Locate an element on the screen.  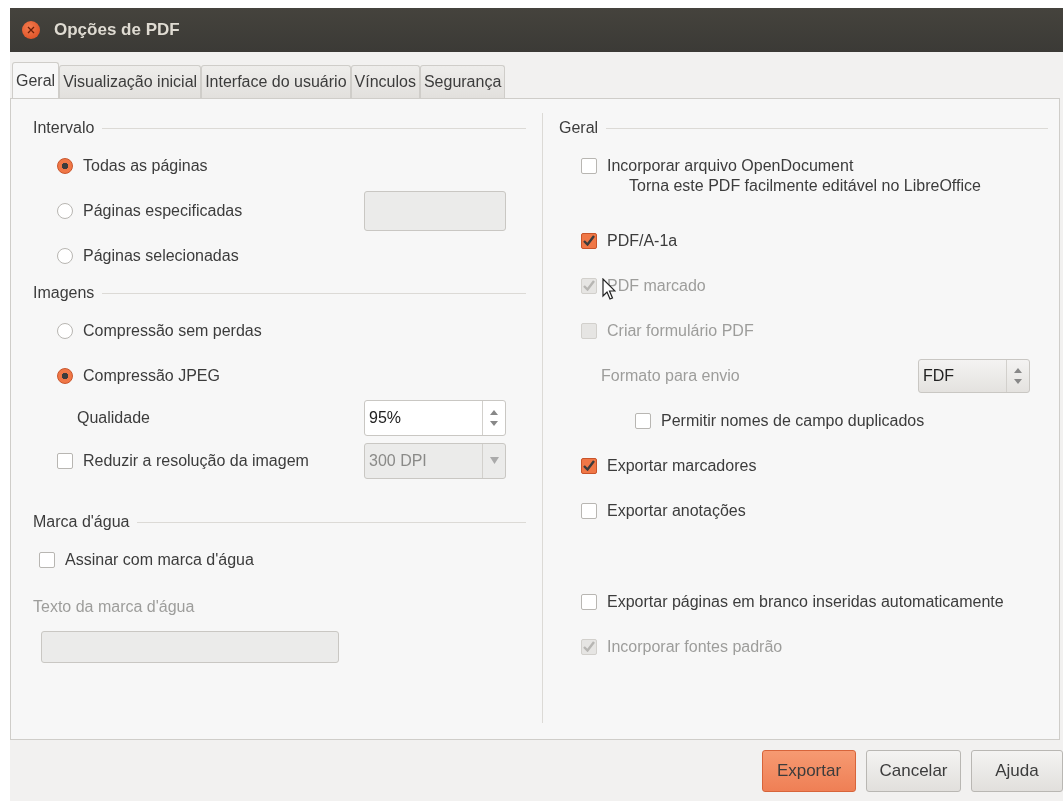
field-label: Qualidade is located at coordinates (113, 418).